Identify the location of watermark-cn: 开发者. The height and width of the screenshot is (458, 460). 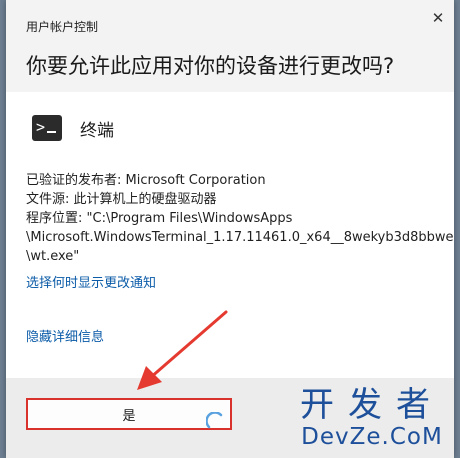
(372, 405).